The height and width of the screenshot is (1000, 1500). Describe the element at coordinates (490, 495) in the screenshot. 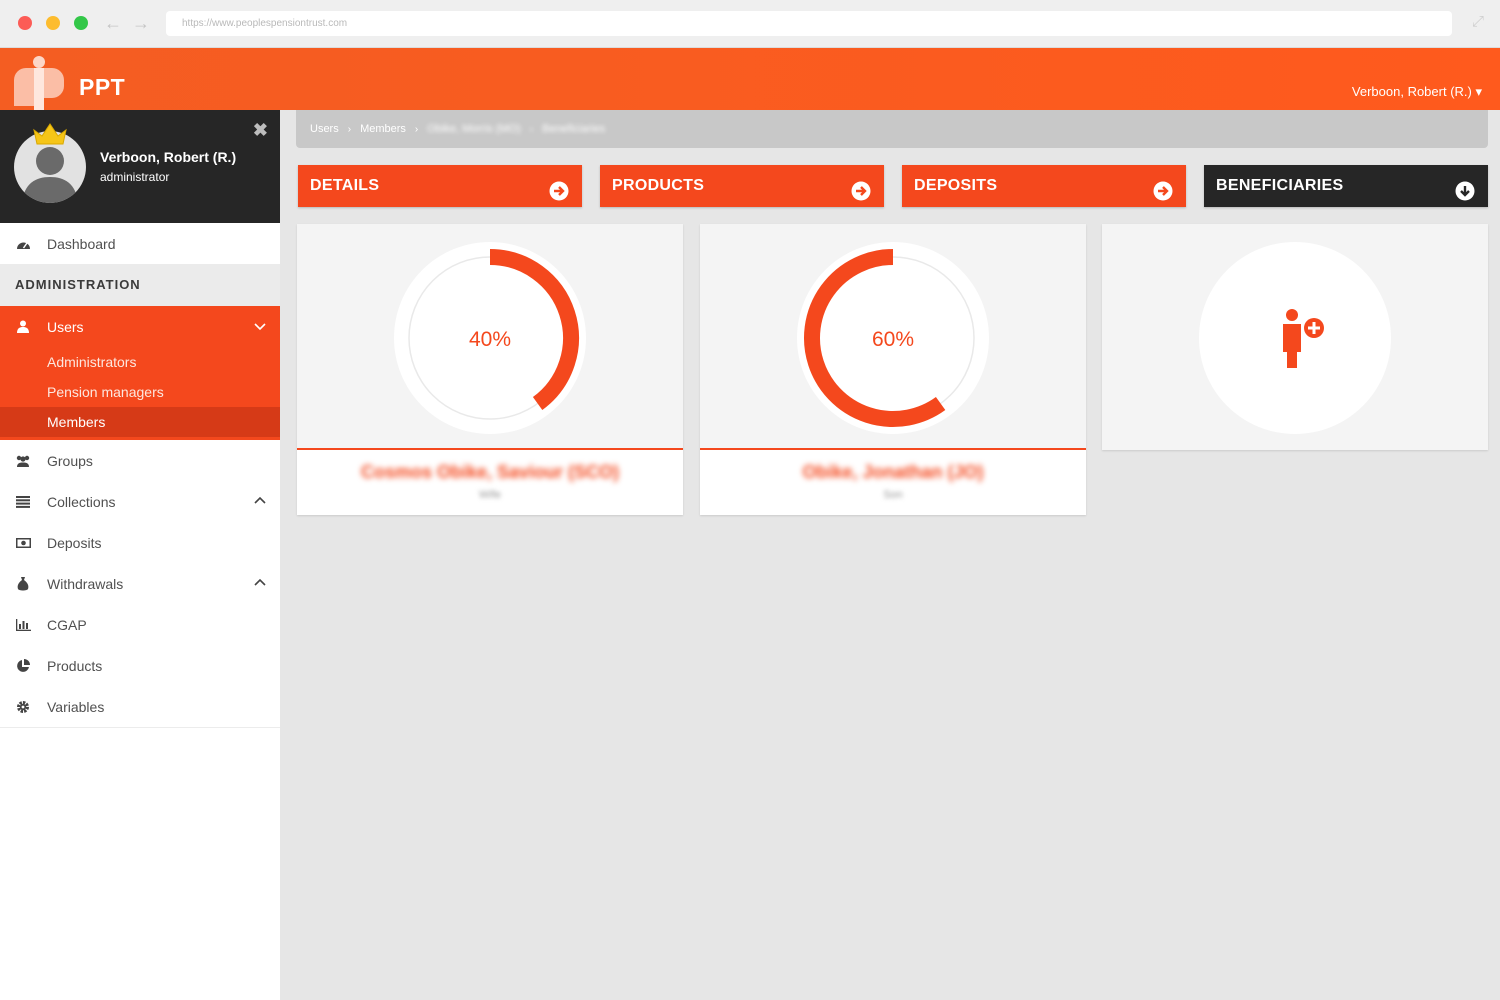

I see `beneficiary-relation: Wife` at that location.